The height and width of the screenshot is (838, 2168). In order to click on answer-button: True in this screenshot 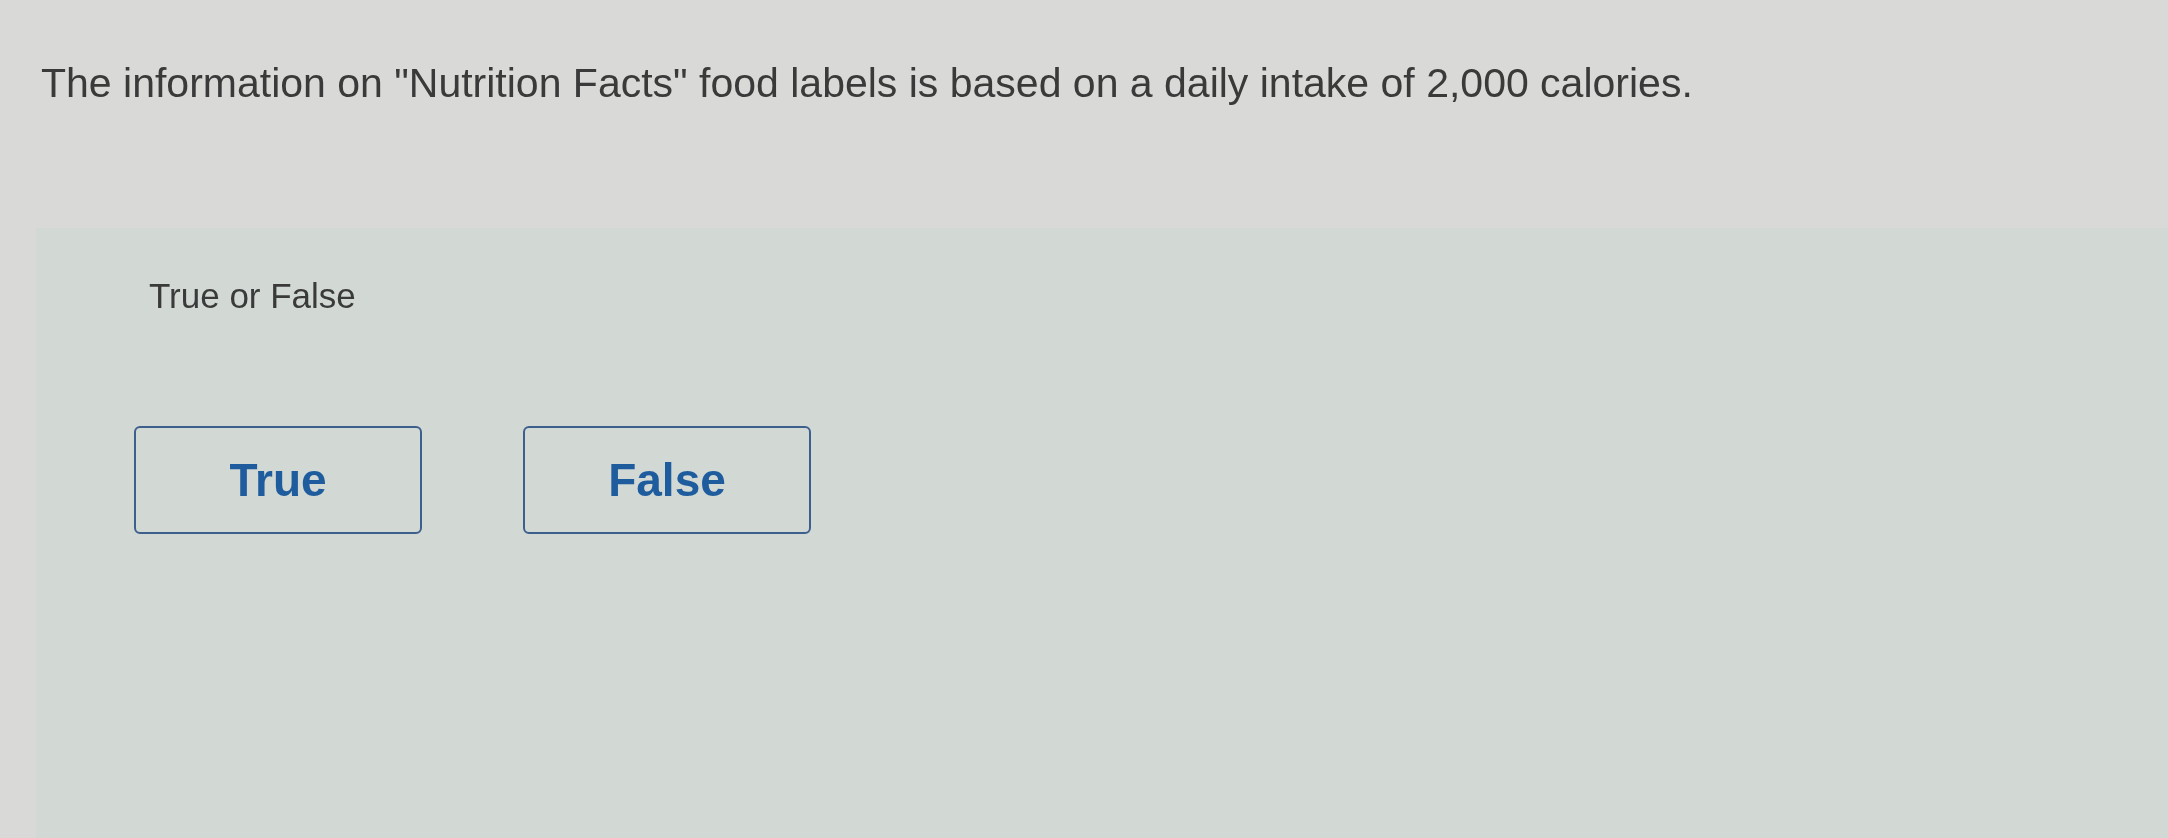, I will do `click(278, 480)`.